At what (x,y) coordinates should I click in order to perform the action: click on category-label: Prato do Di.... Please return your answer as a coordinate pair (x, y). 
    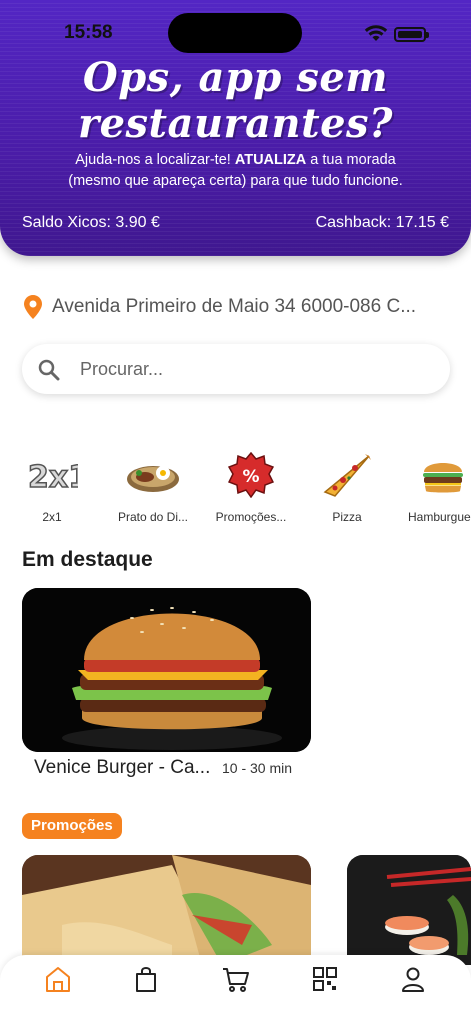
    Looking at the image, I should click on (153, 517).